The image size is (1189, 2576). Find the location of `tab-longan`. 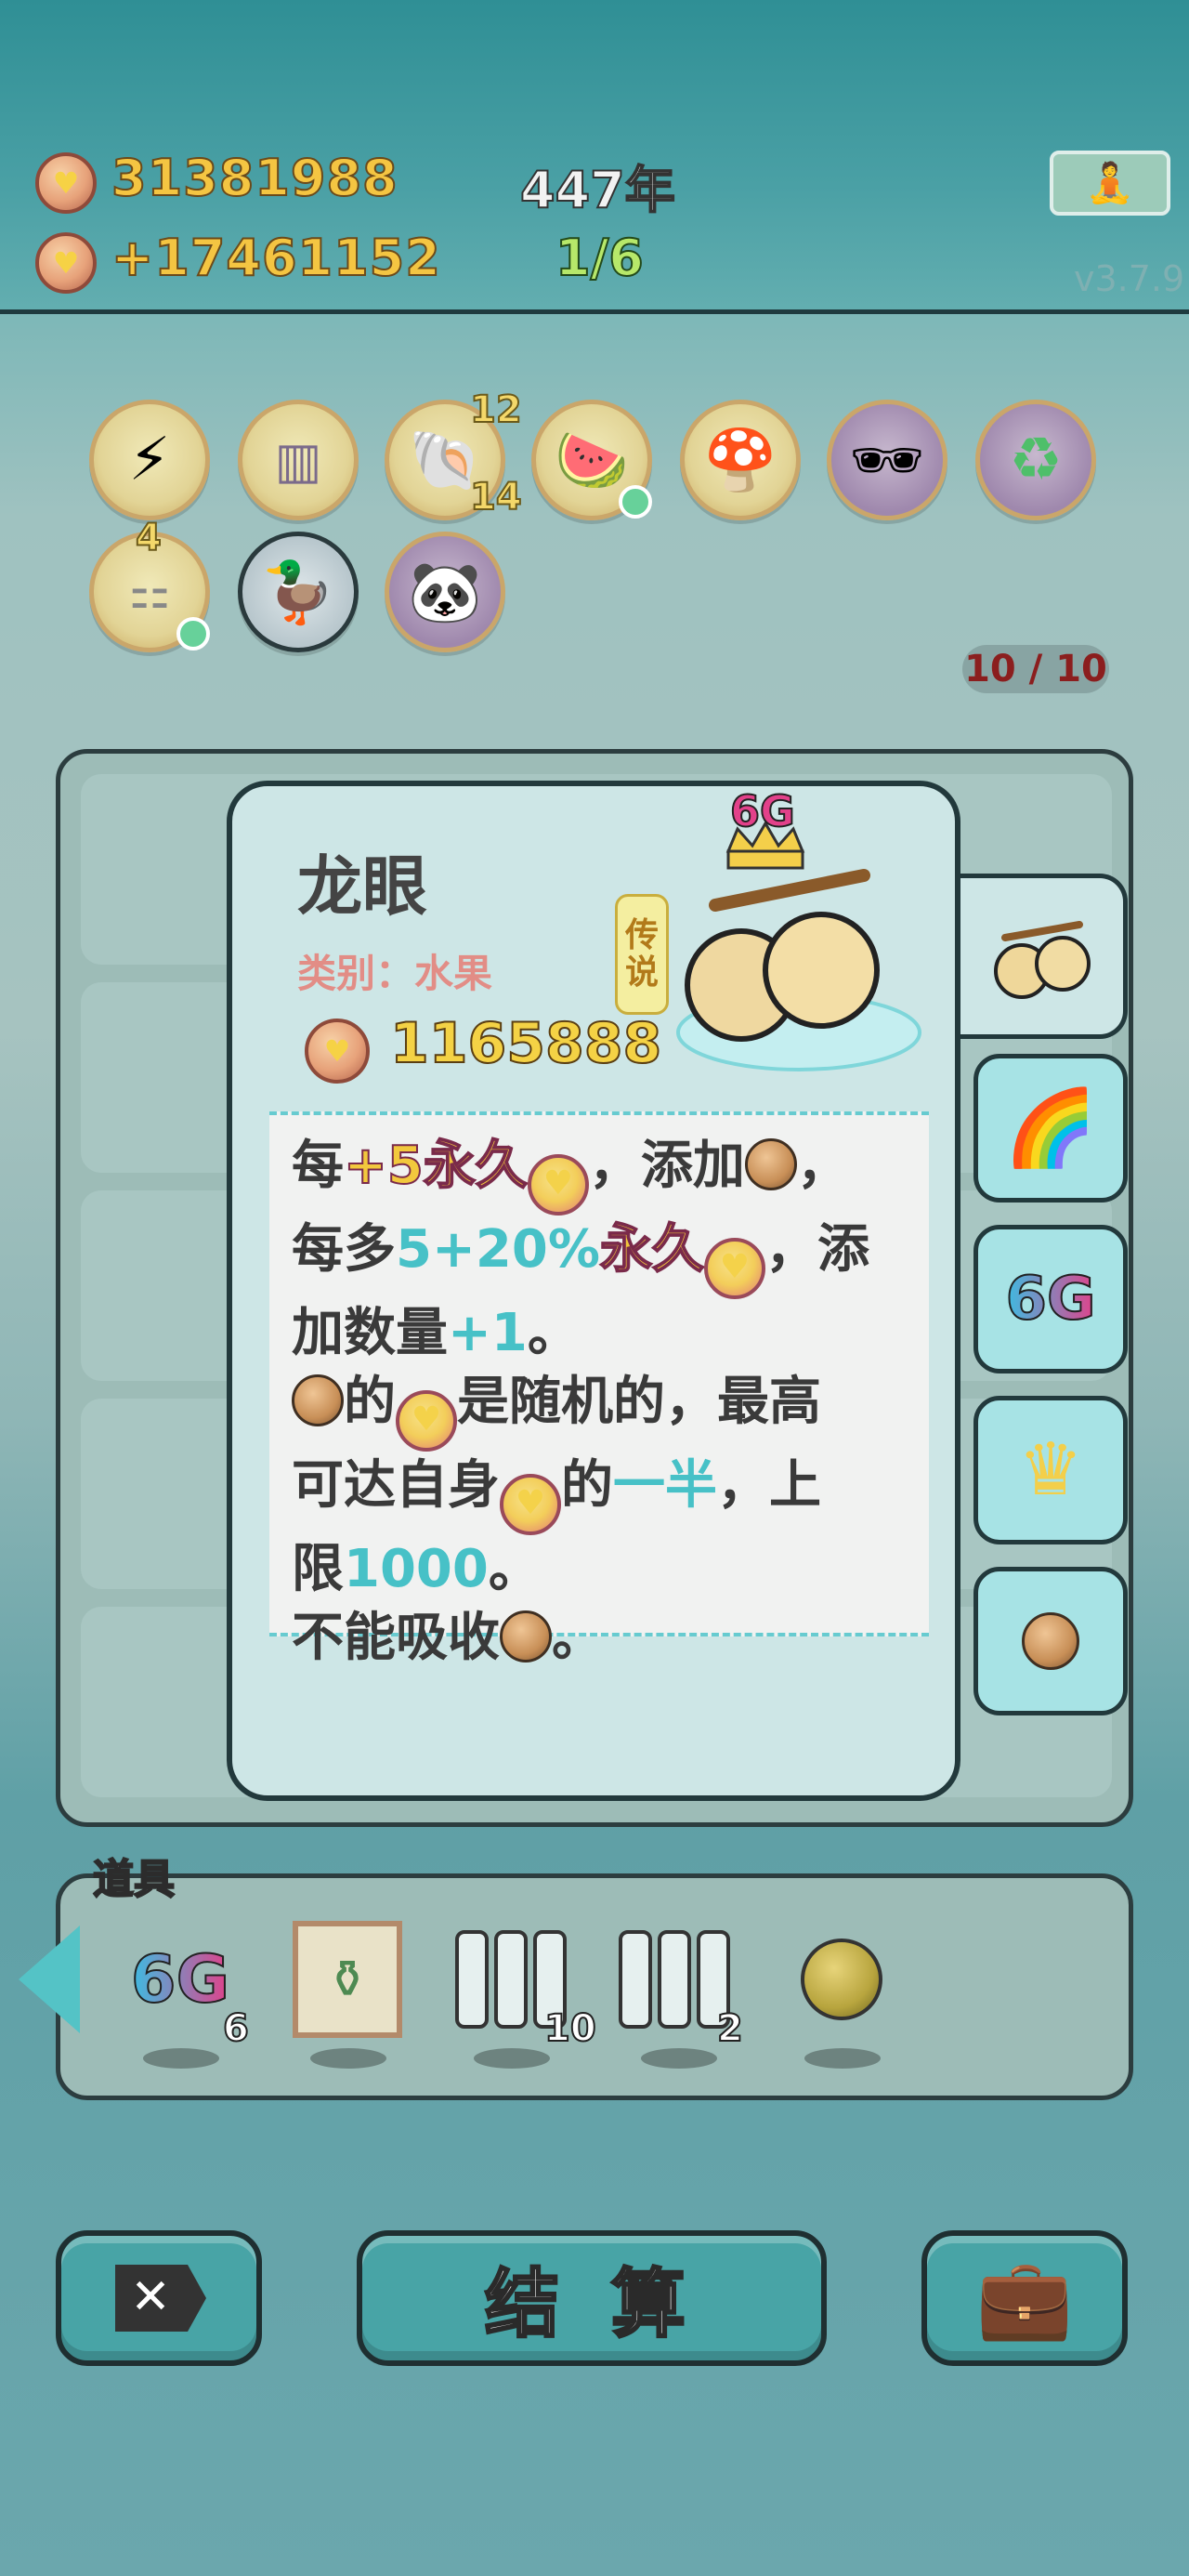

tab-longan is located at coordinates (1044, 956).